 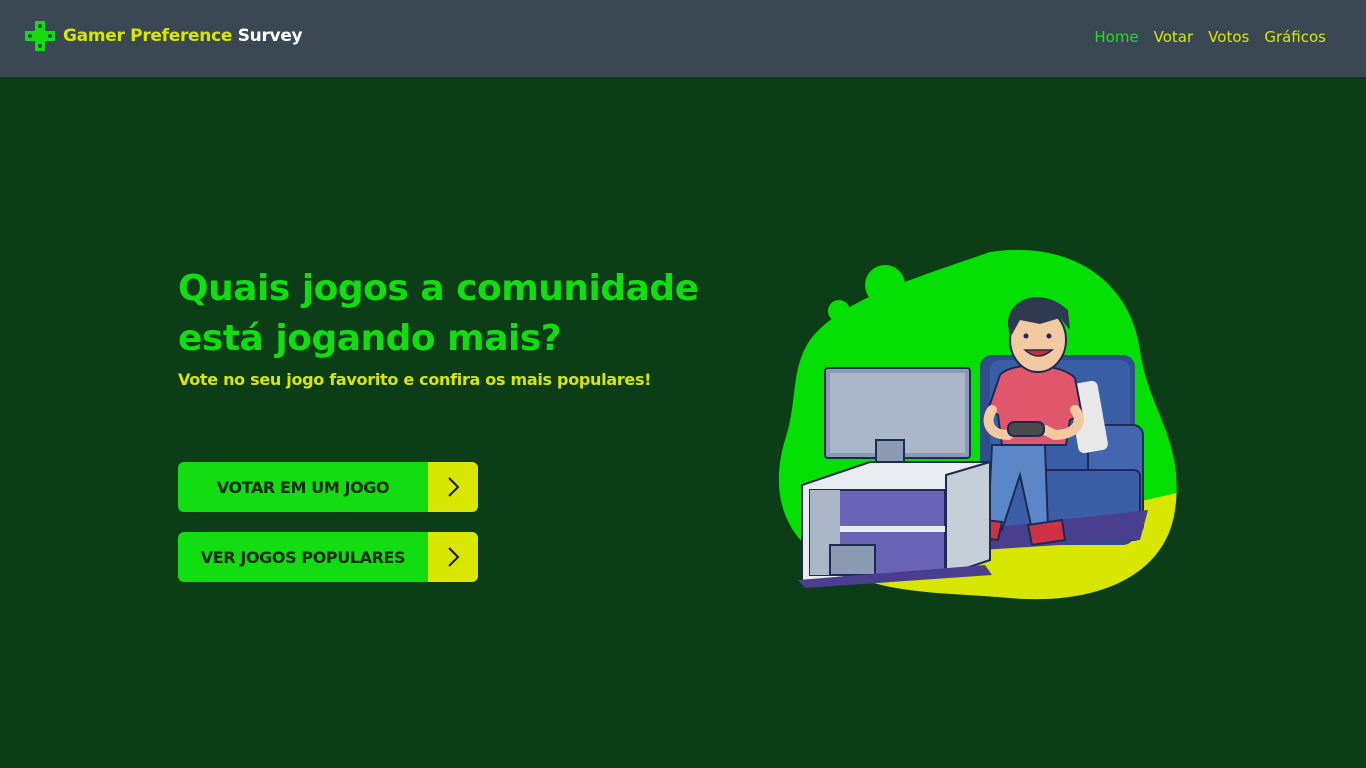 I want to click on nav-link-home: Home, so click(x=1116, y=37).